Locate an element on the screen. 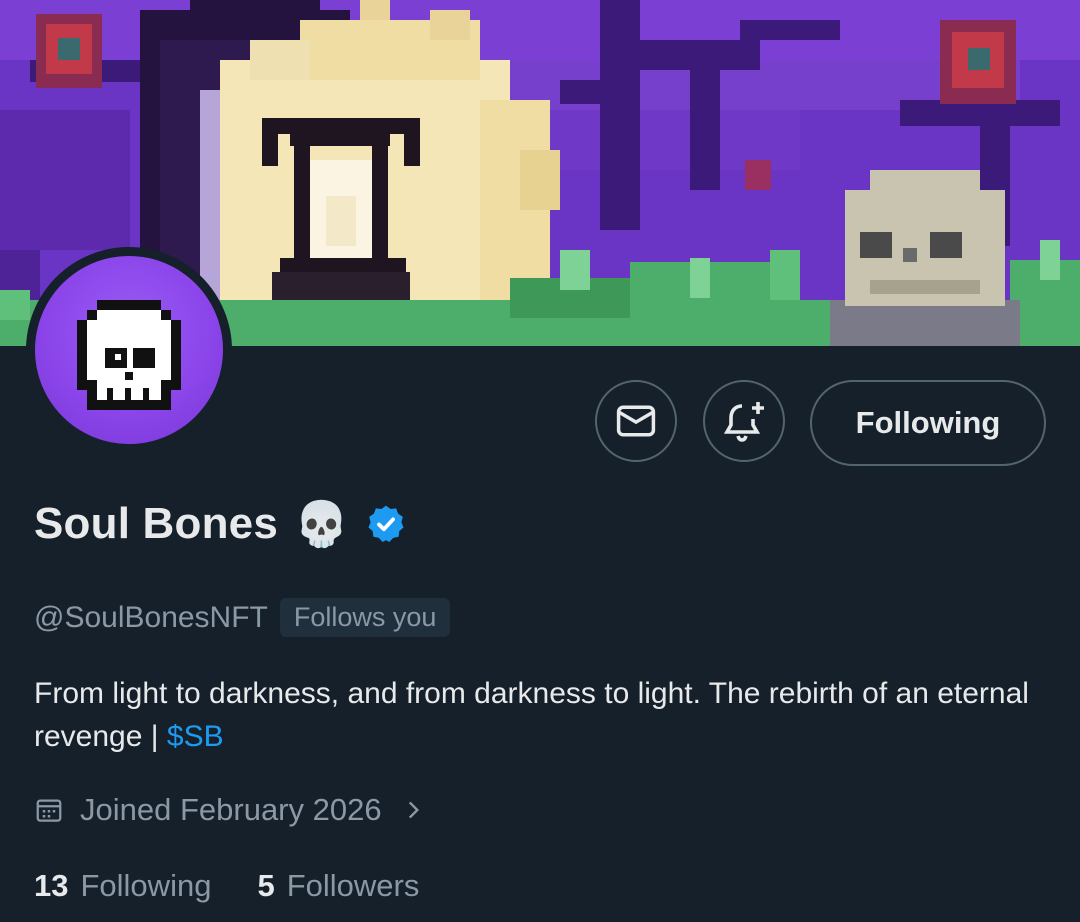 Image resolution: width=1080 pixels, height=922 pixels. followers-stat: 5 Followers is located at coordinates (338, 886).